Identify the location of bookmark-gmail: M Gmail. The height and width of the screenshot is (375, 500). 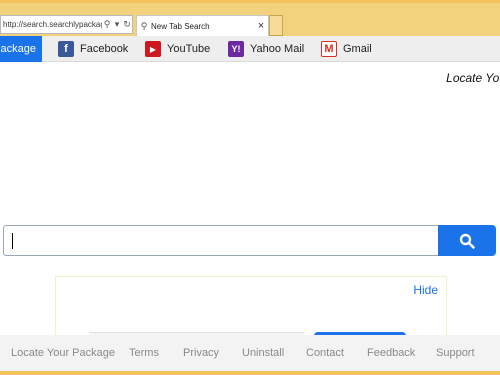
(346, 49).